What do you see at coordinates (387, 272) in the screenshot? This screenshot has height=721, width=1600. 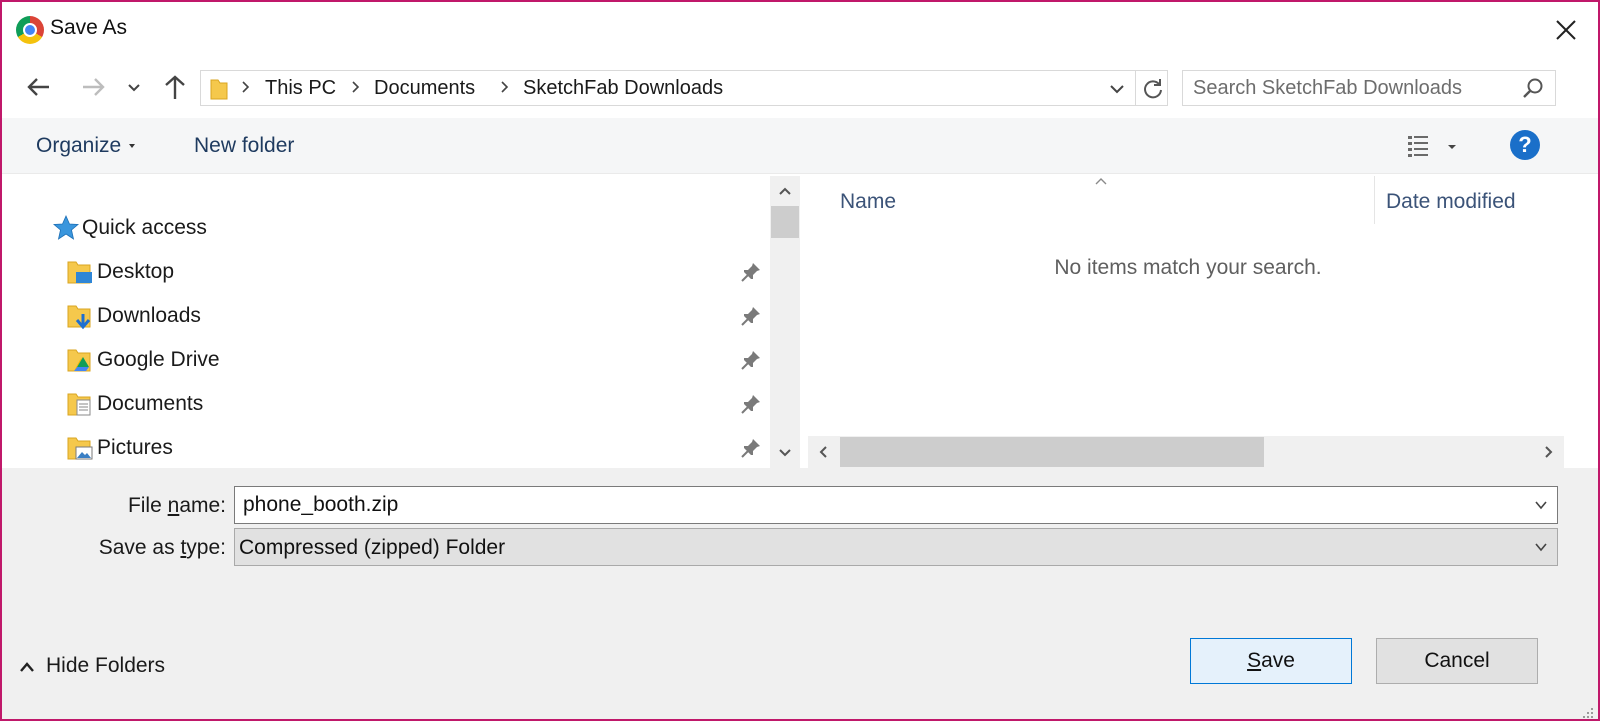 I see `nav-item-desktop: Desktop` at bounding box center [387, 272].